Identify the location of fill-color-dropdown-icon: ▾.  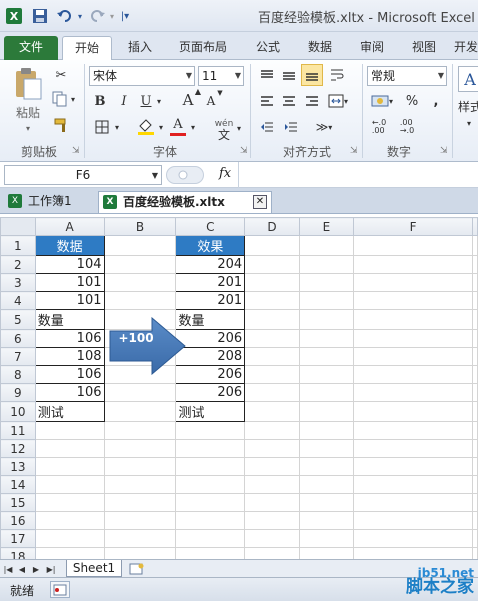
(161, 127).